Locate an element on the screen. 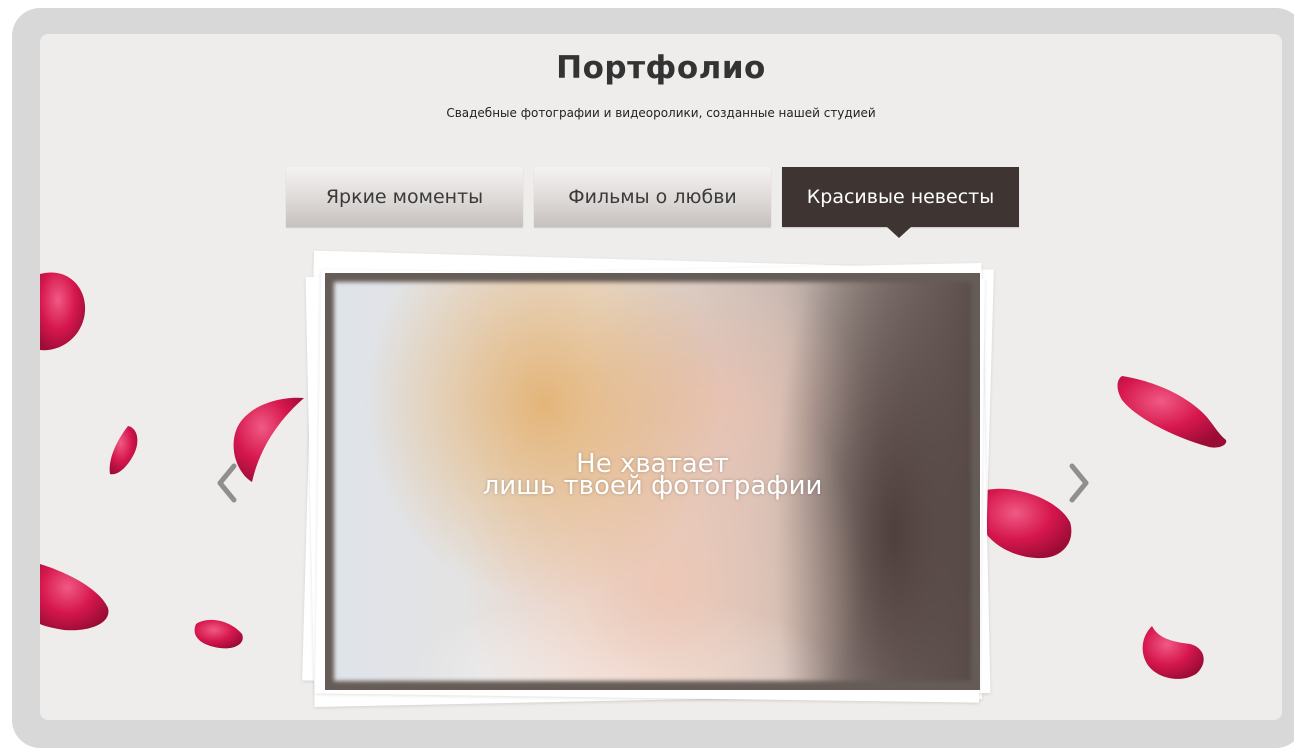 Image resolution: width=1294 pixels, height=748 pixels. prev-slide-button is located at coordinates (228, 483).